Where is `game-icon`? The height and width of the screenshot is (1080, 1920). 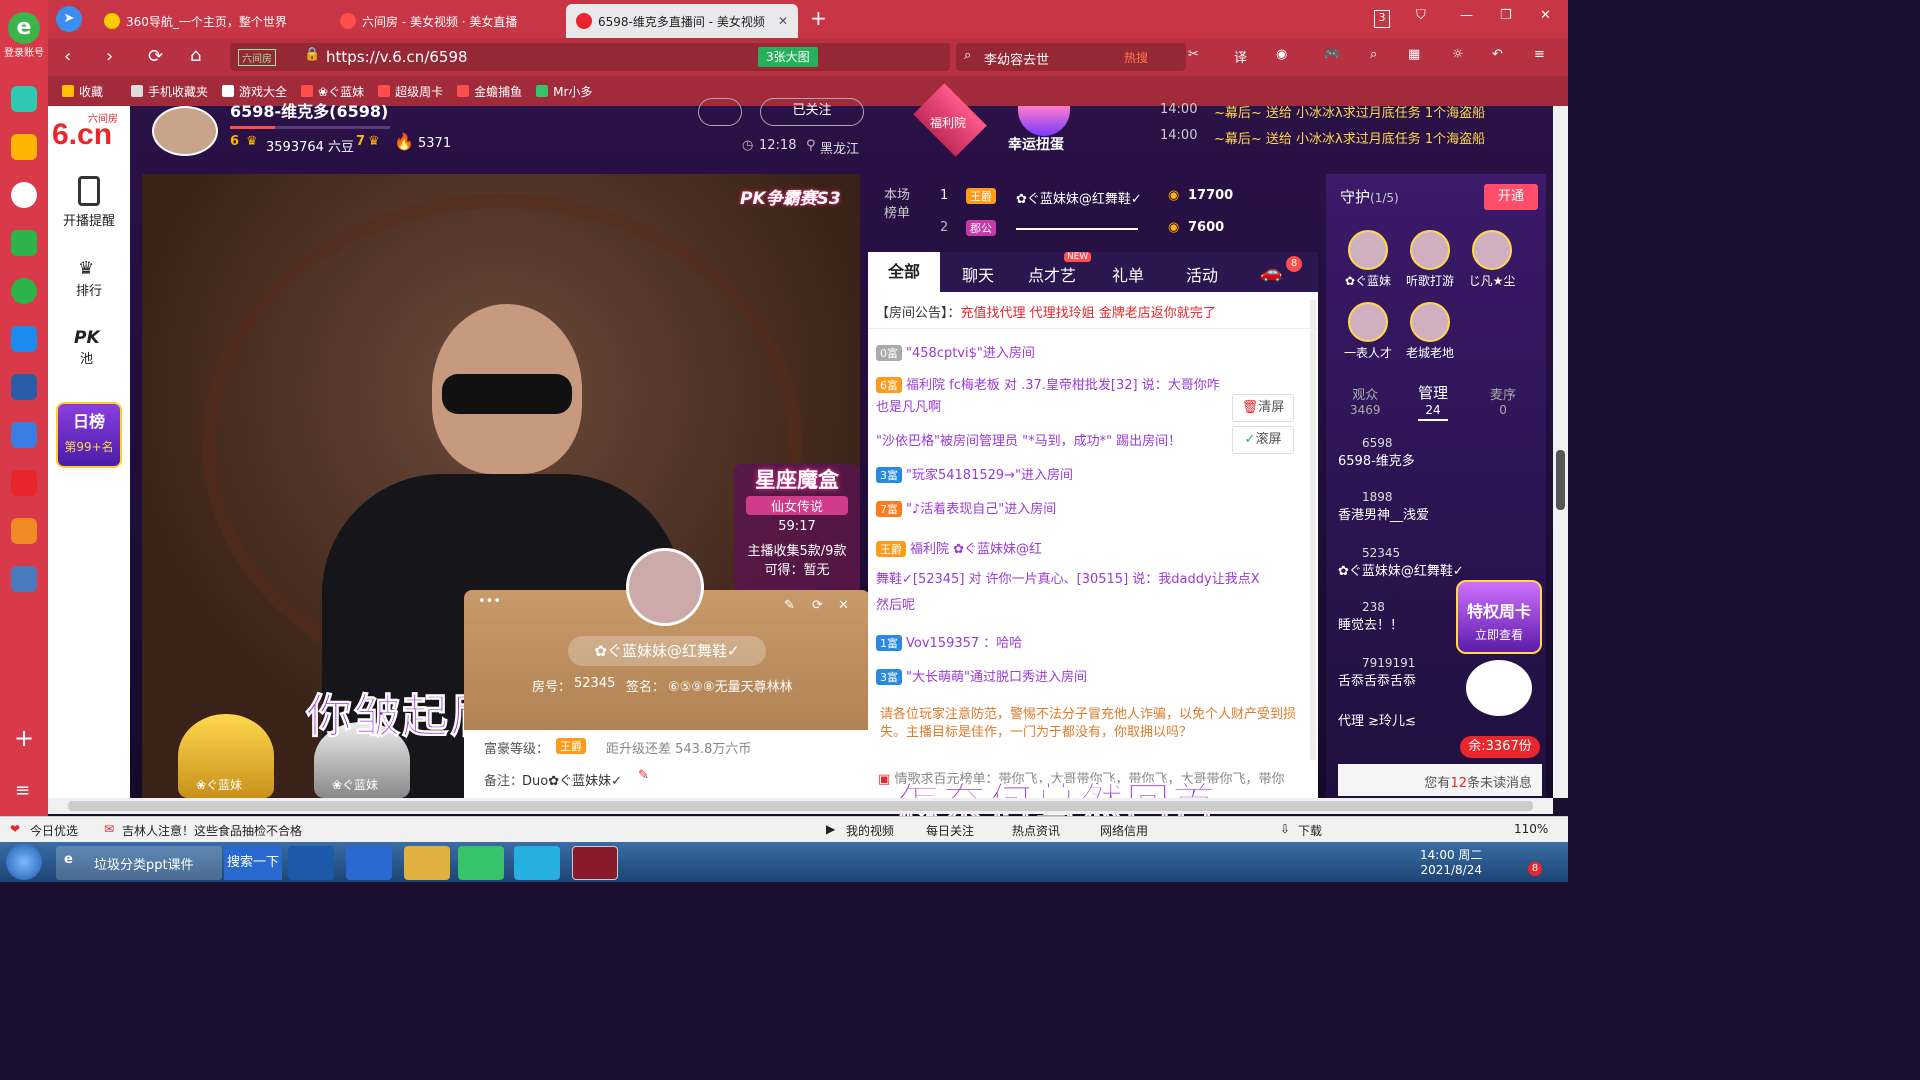
game-icon is located at coordinates (24, 531).